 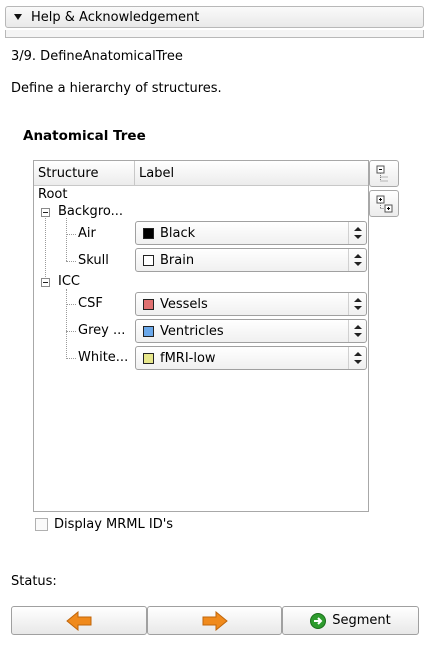 I want to click on collapsible-title: Help & Acknowledgement, so click(x=115, y=17).